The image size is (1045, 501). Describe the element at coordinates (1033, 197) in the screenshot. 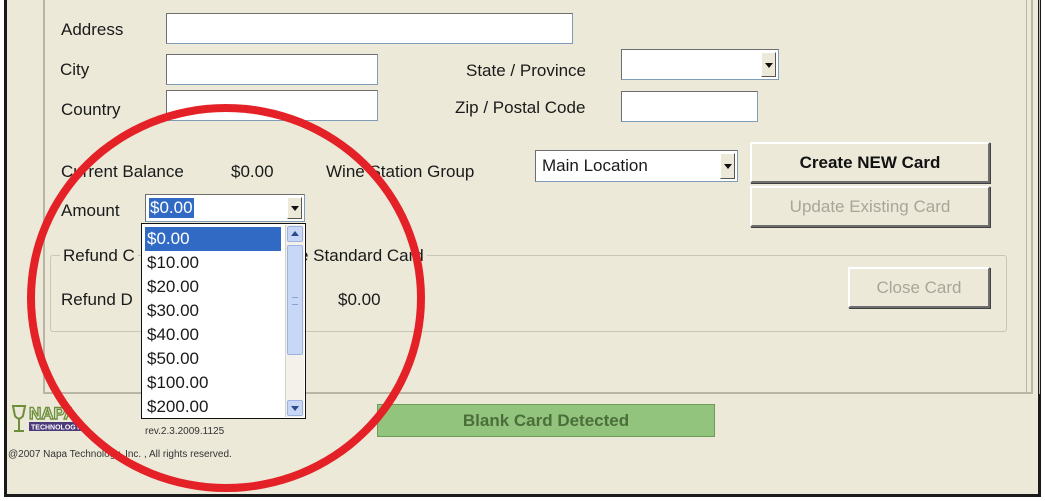

I see `window-scroll-edge` at that location.